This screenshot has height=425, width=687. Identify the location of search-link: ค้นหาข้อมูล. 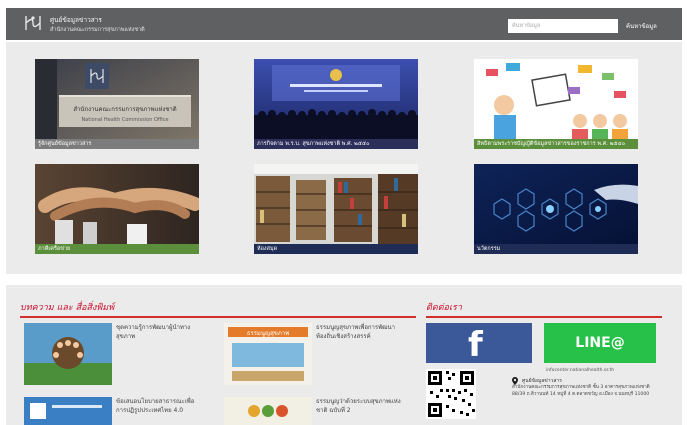
(641, 26).